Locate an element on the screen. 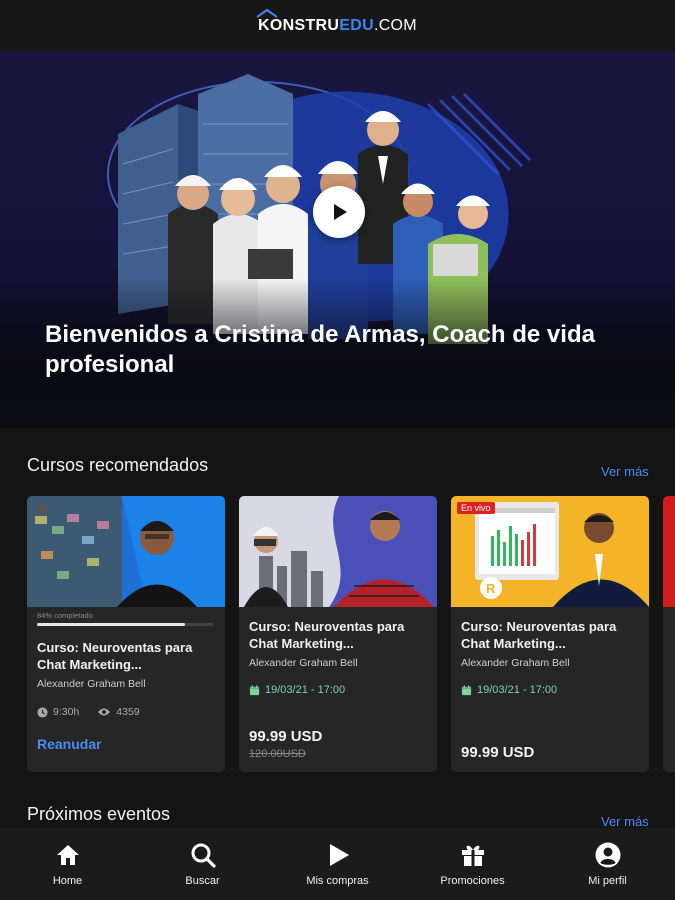 This screenshot has width=675, height=900. nav-item-search: Buscar is located at coordinates (202, 864).